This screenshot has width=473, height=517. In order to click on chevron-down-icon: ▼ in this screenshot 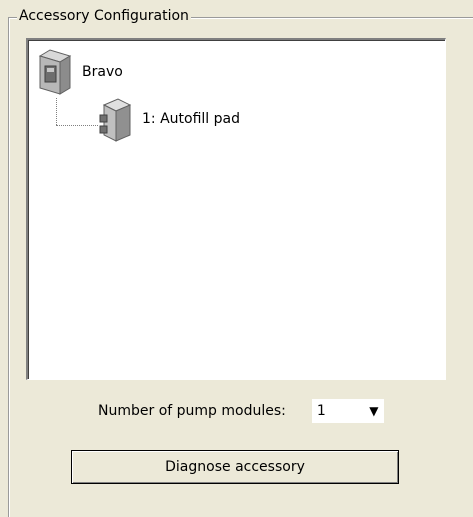, I will do `click(374, 411)`.